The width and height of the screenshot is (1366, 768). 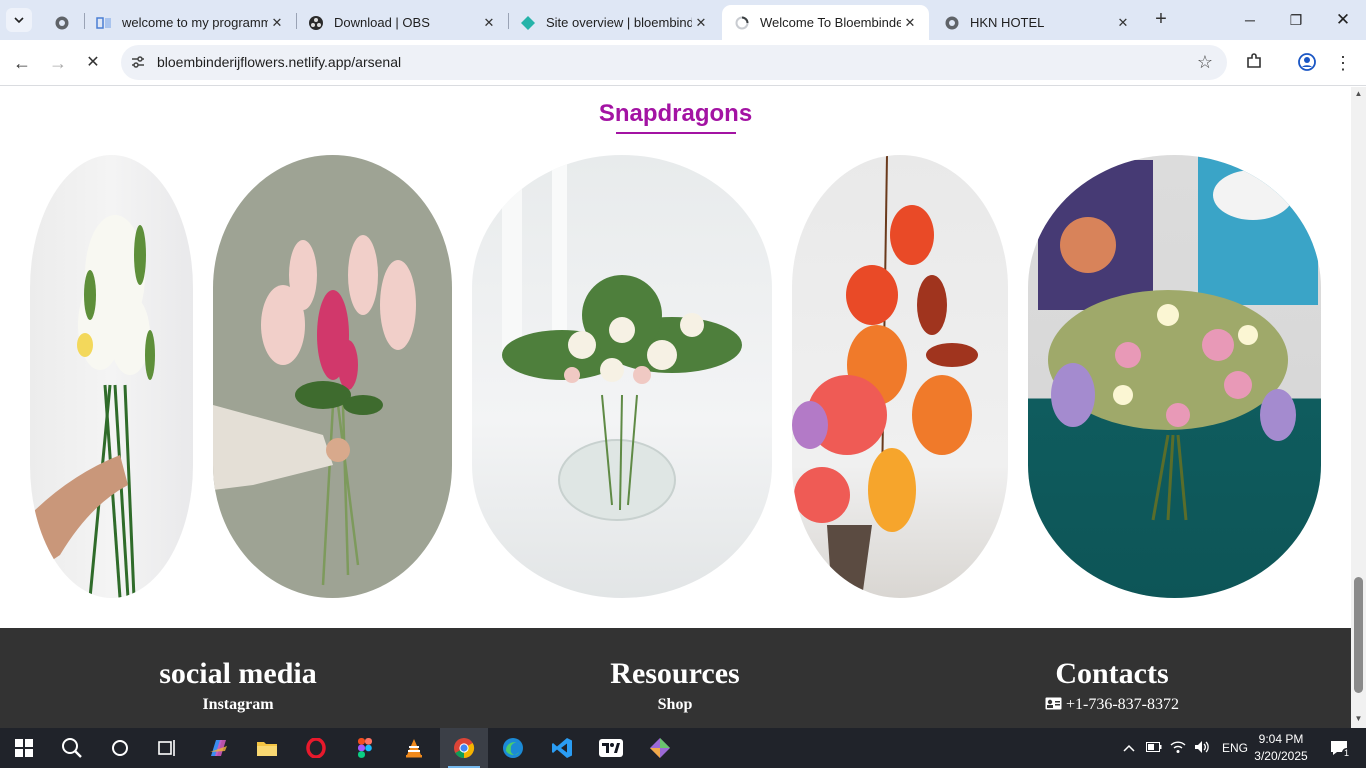 What do you see at coordinates (1178, 748) in the screenshot?
I see `wifi-icon` at bounding box center [1178, 748].